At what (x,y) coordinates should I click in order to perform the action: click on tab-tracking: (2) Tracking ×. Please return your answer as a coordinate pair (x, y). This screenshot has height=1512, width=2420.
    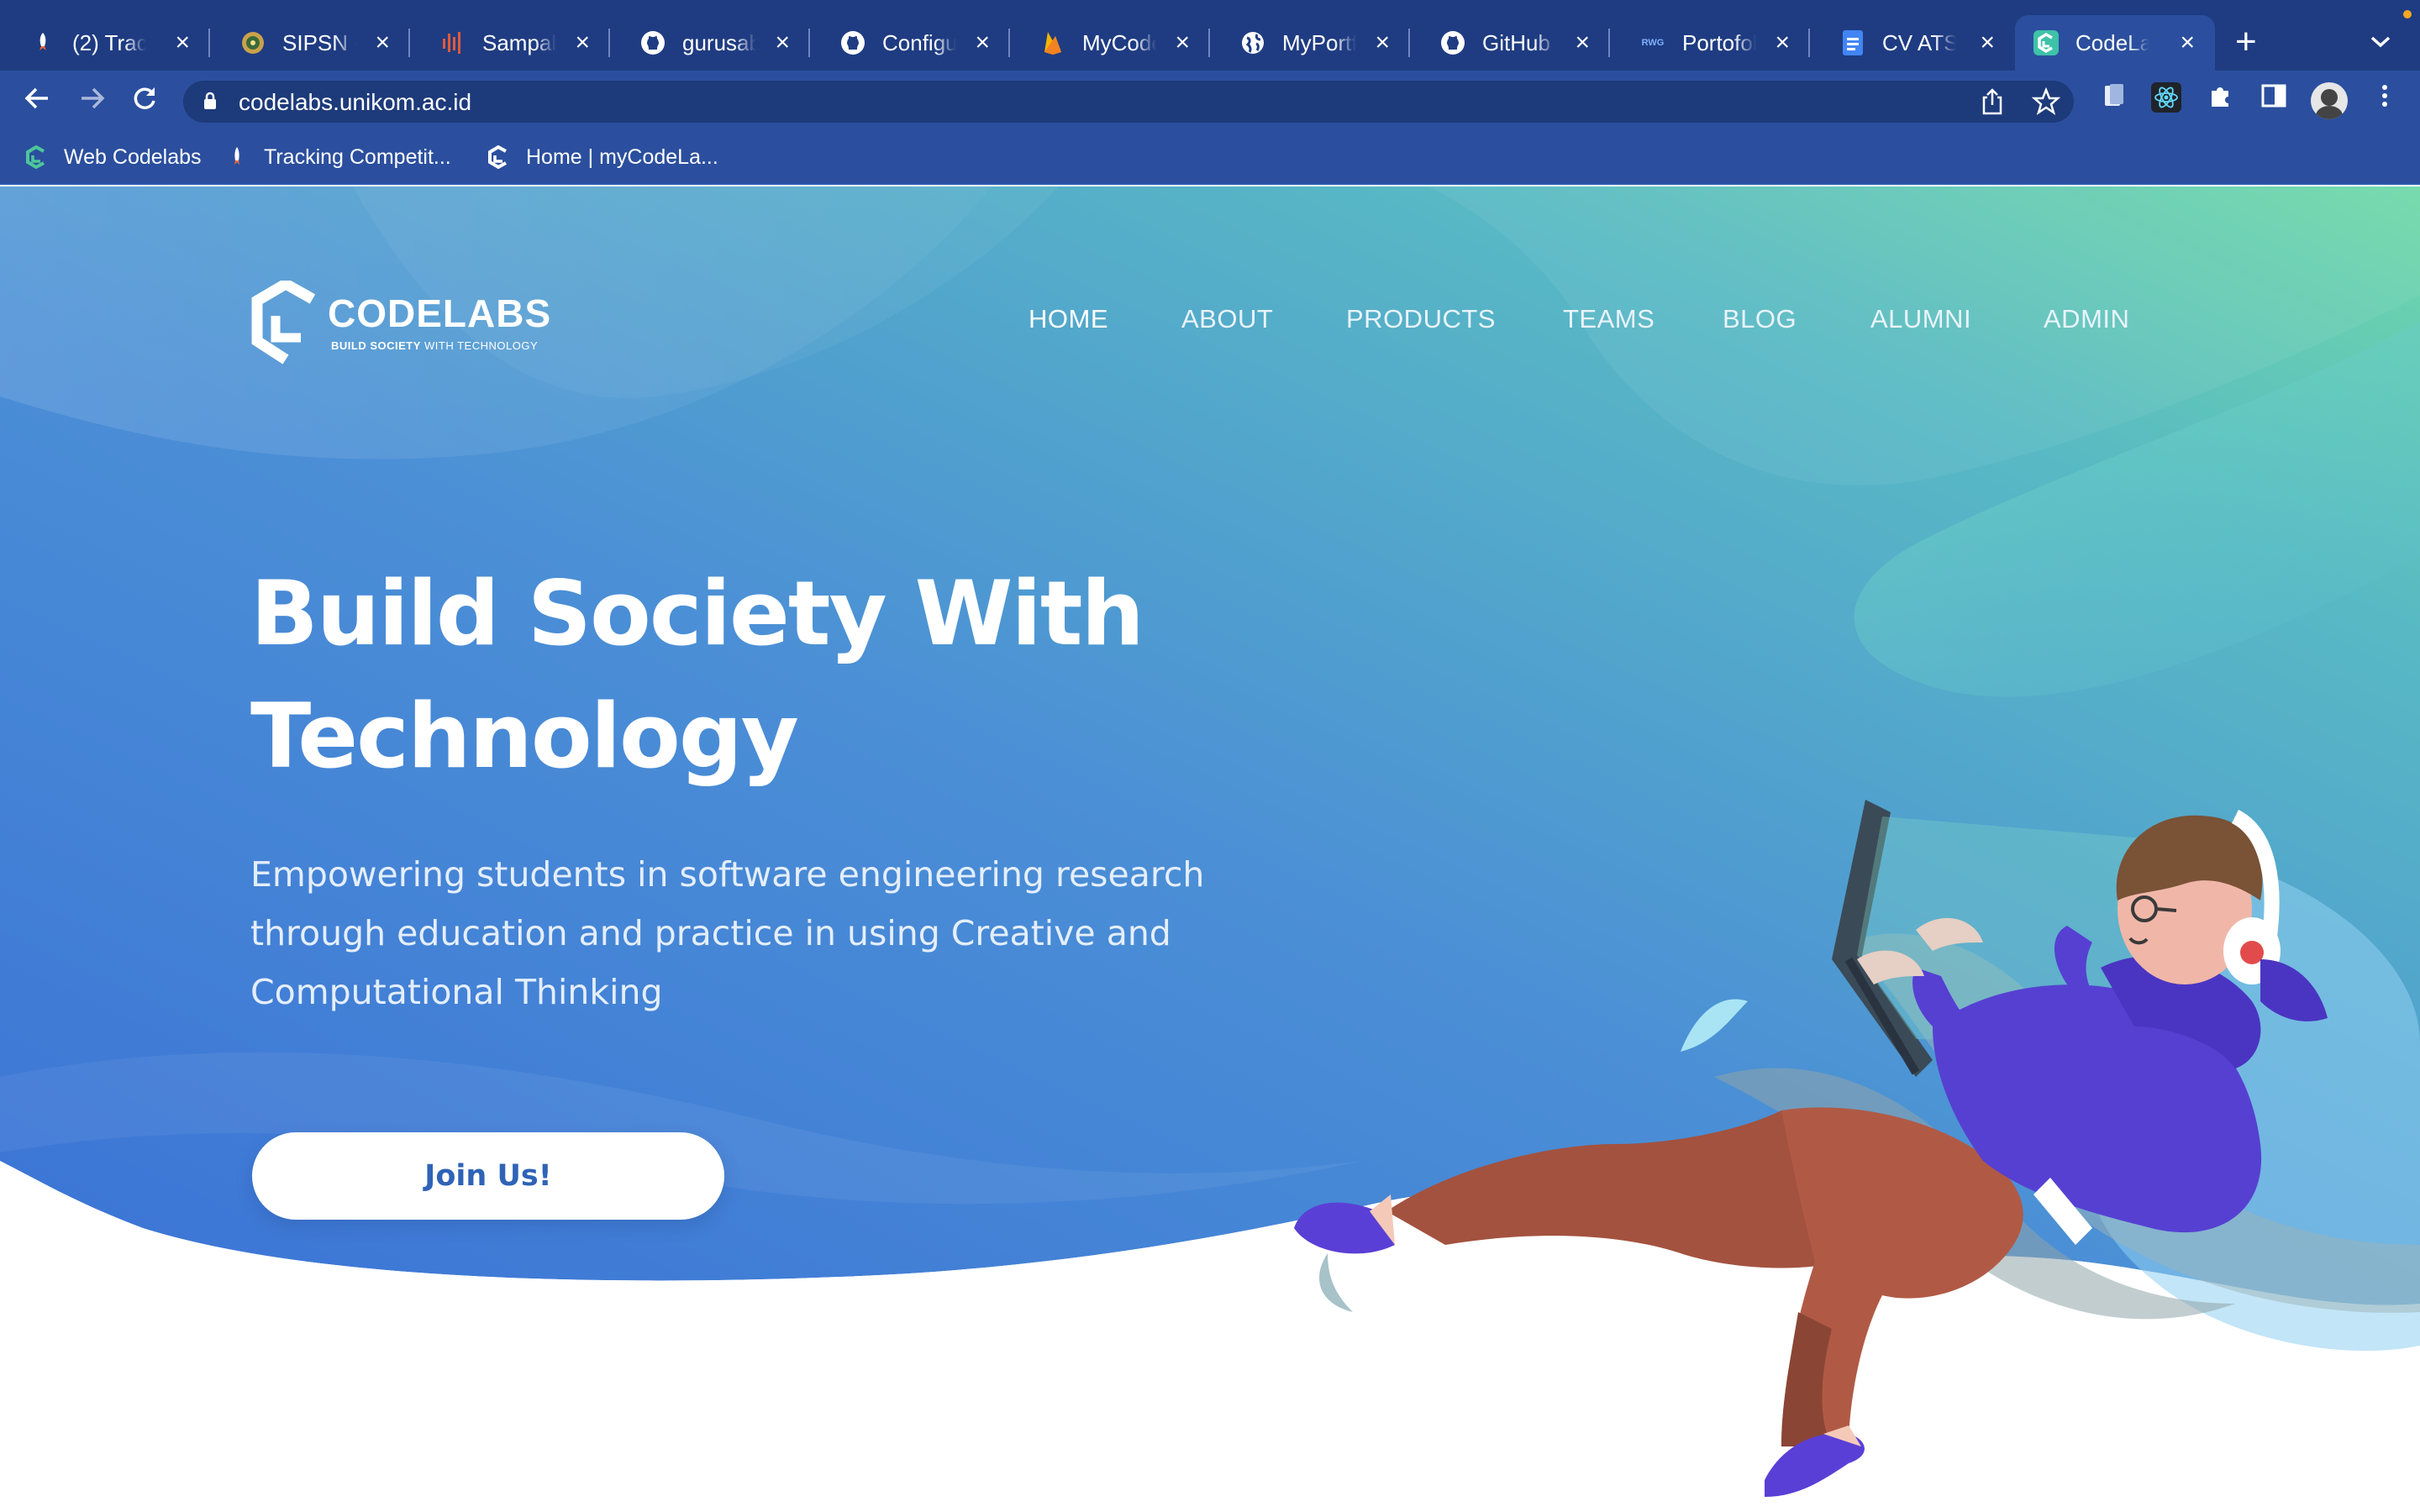
    Looking at the image, I should click on (105, 43).